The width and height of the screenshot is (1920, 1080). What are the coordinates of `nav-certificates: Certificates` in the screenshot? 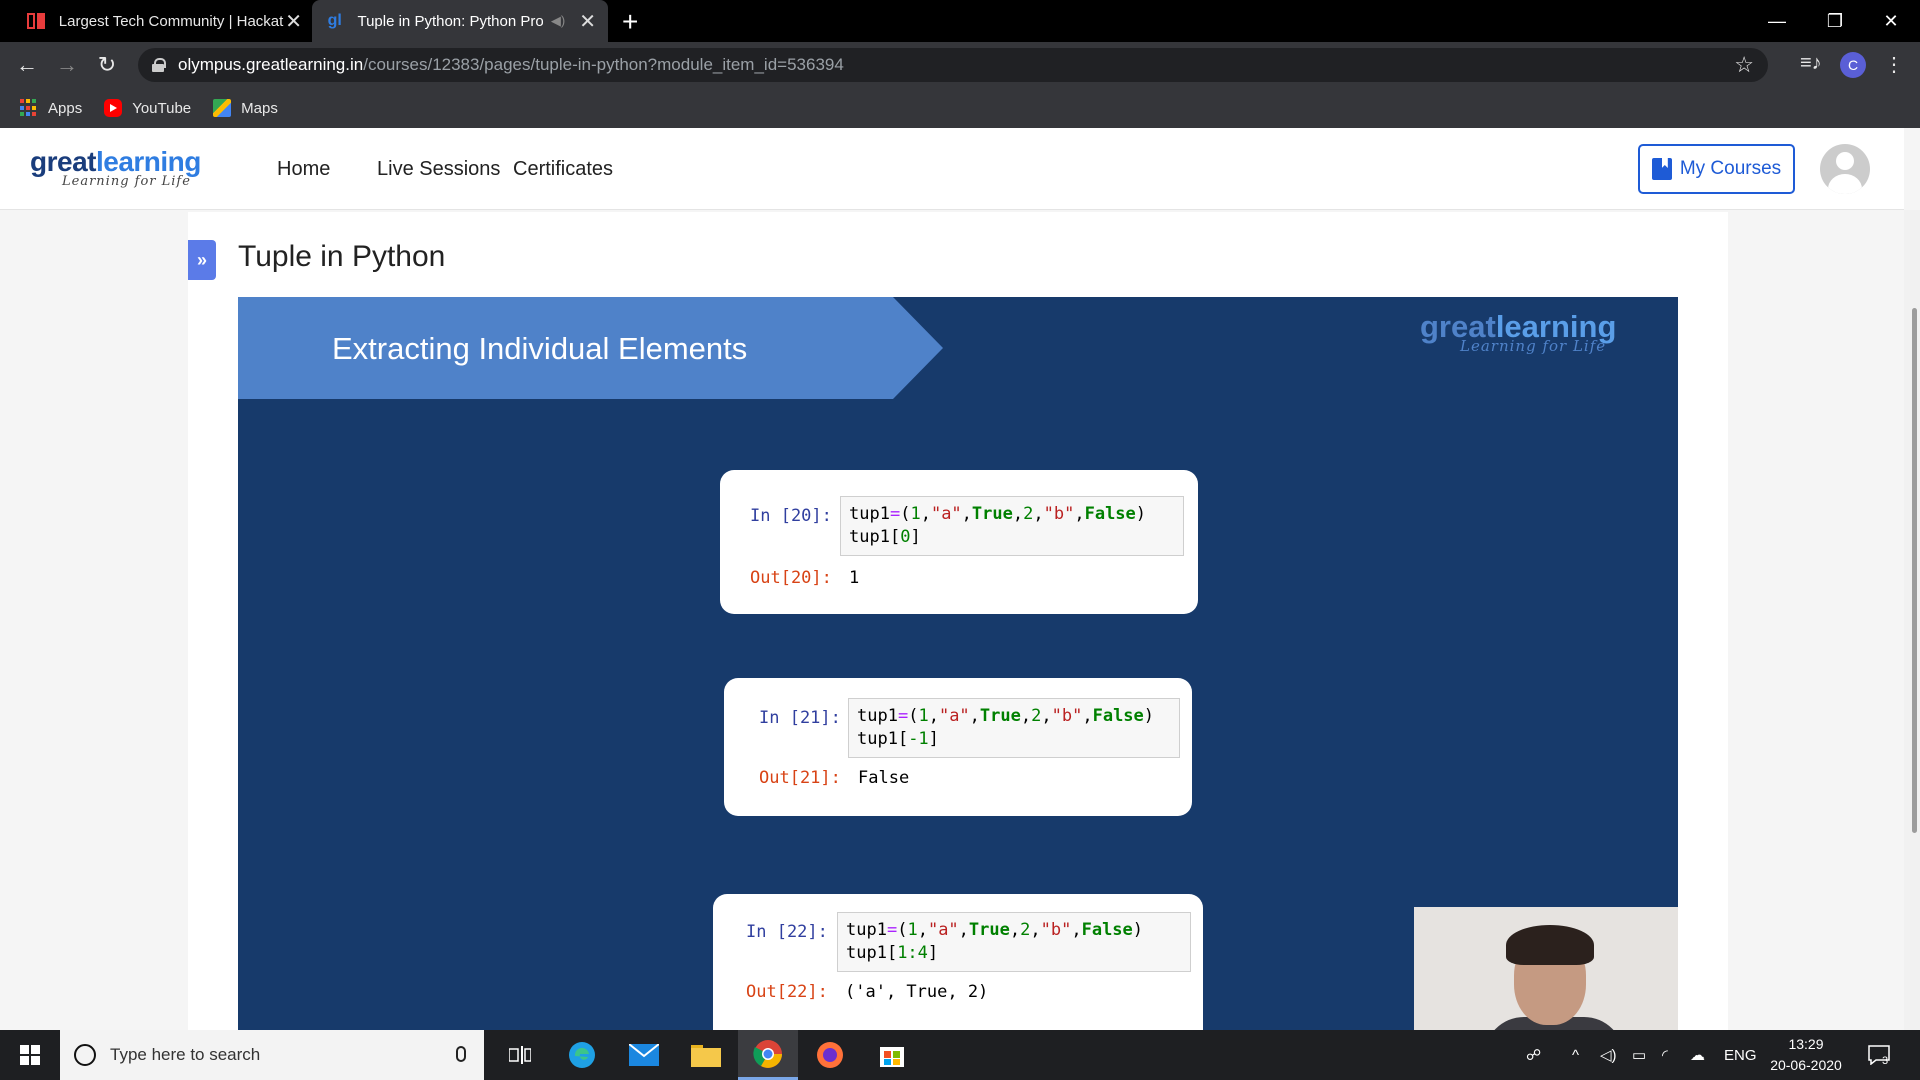 It's located at (563, 169).